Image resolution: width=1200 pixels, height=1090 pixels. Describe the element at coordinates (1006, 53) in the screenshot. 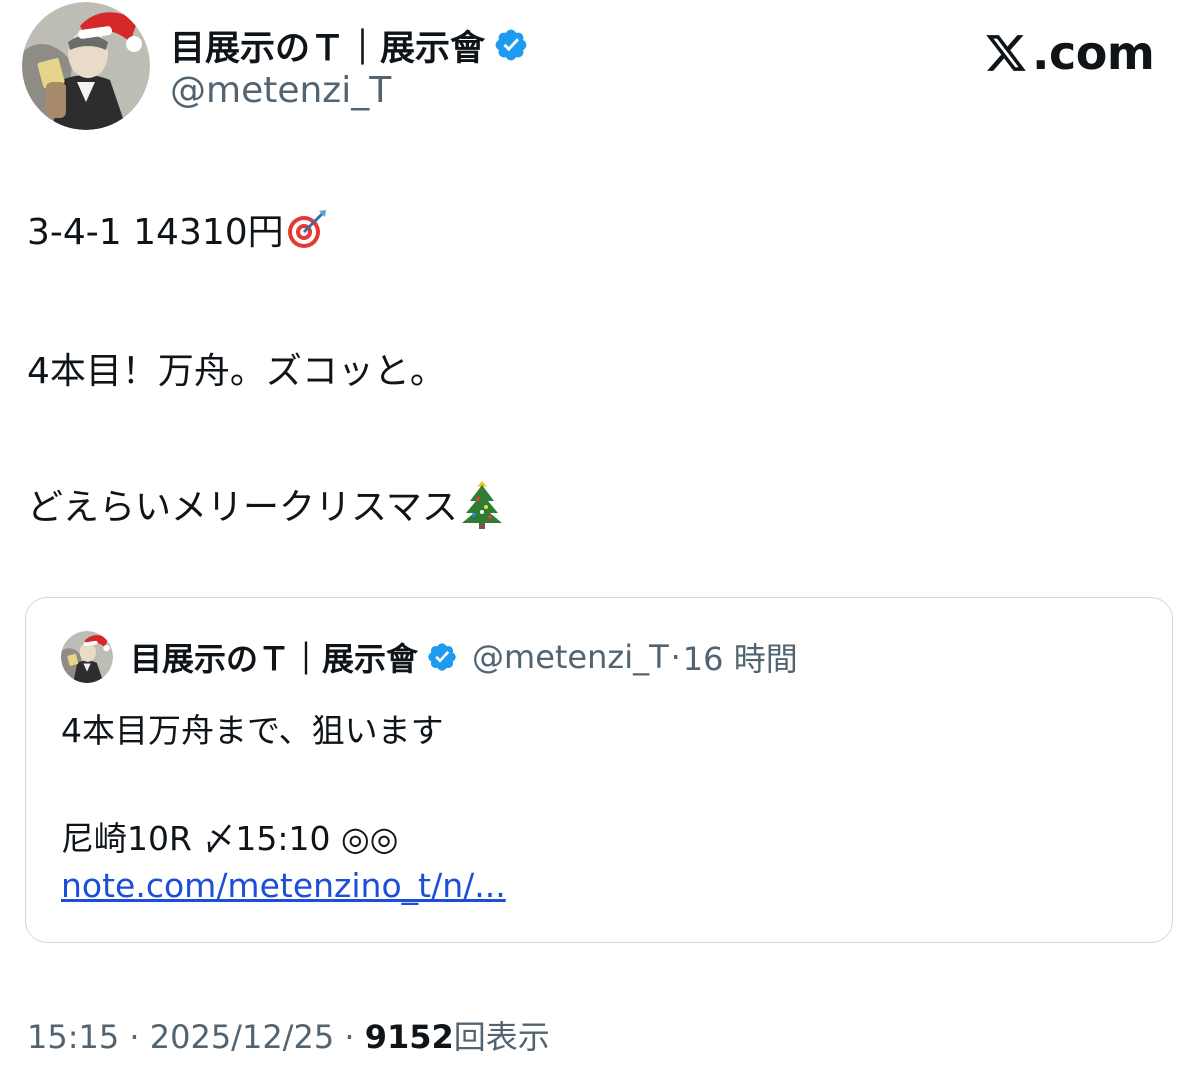

I see `x-logo-icon` at that location.